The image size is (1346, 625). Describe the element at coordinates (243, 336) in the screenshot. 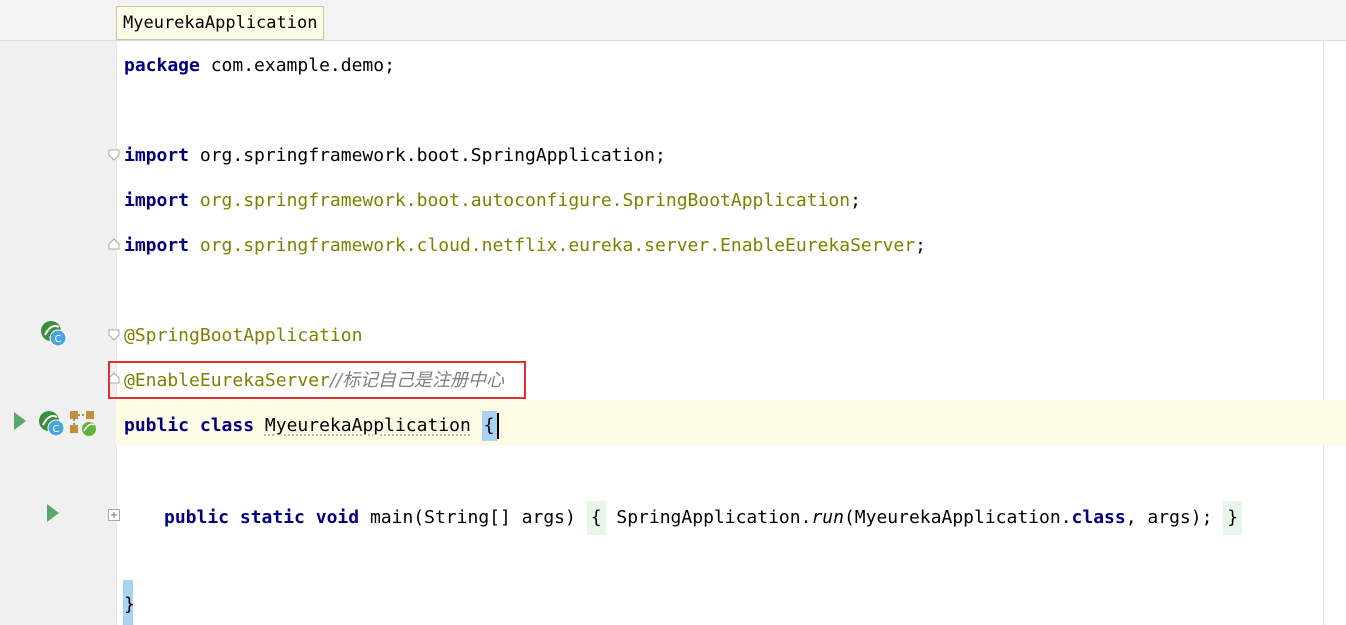

I see `code-line-spring-boot-annotation: @SpringBootApplication` at that location.